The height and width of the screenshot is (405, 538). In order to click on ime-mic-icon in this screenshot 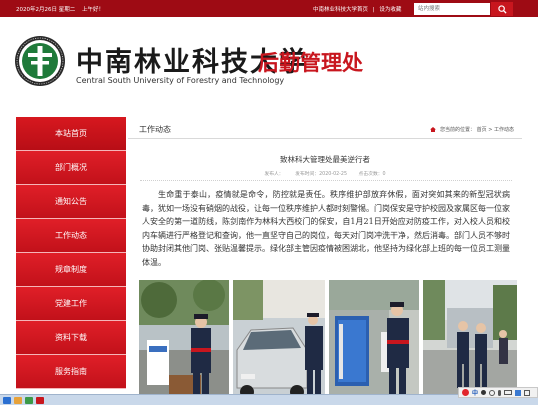, I will do `click(500, 392)`.